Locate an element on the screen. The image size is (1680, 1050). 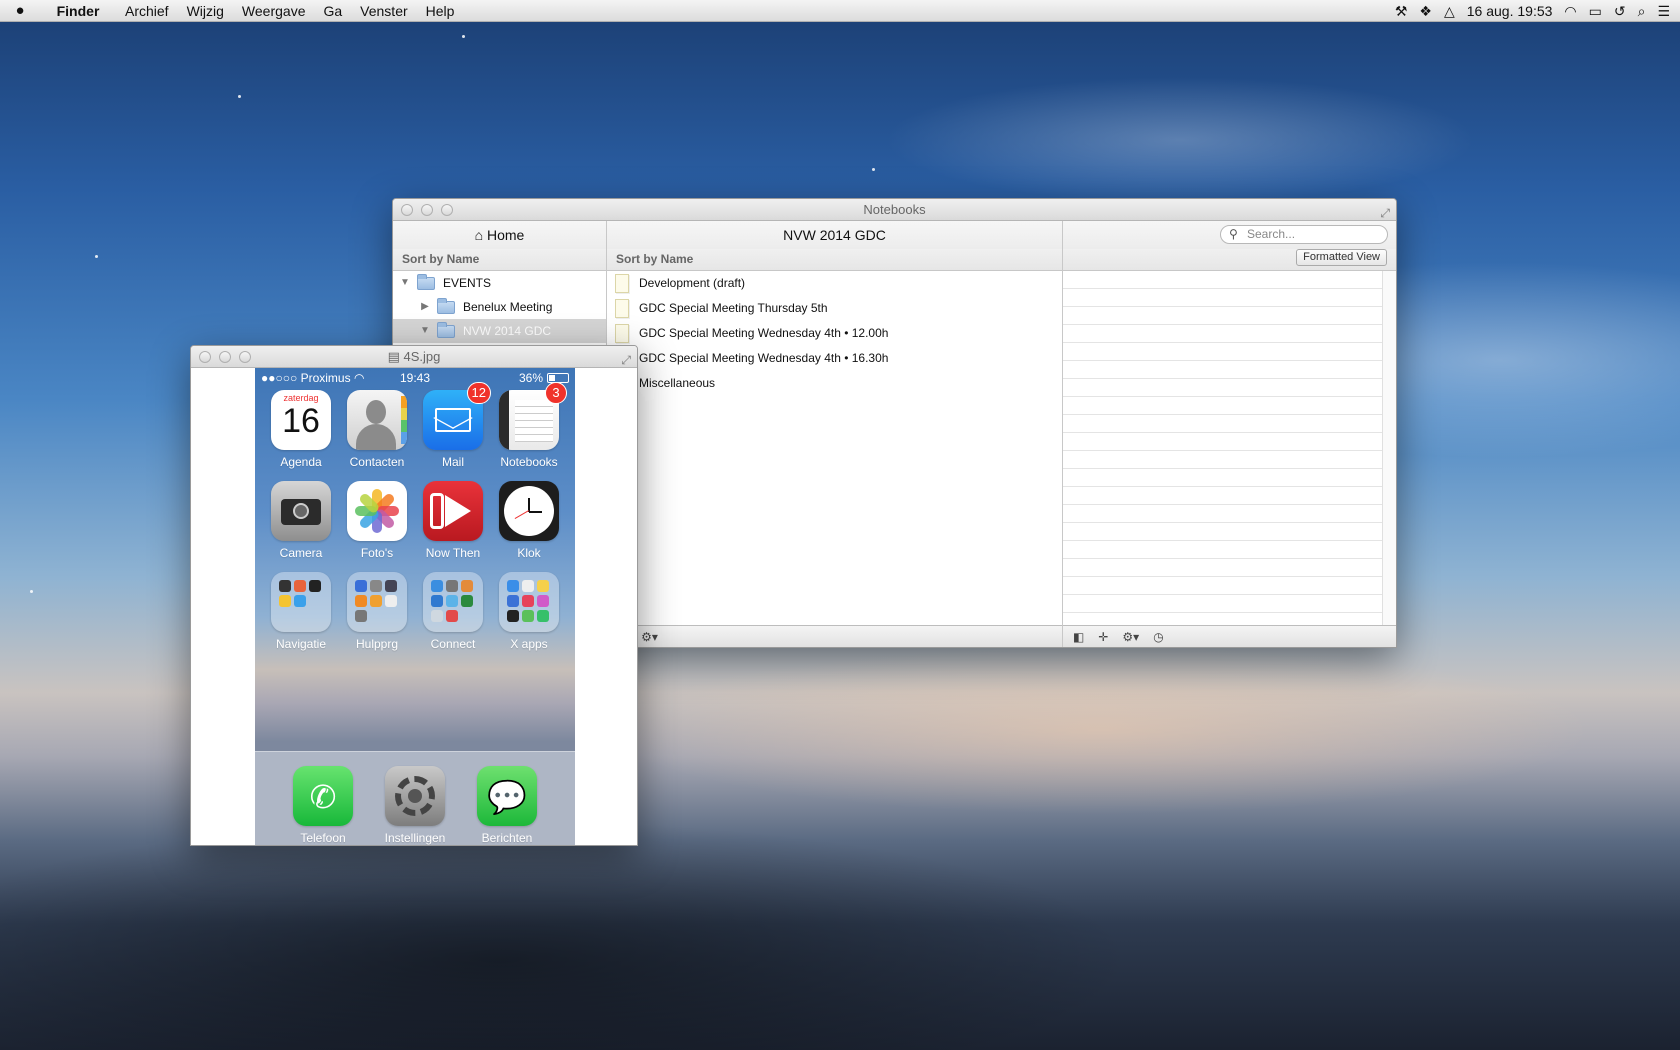
app-fotos: Foto's is located at coordinates (377, 520).